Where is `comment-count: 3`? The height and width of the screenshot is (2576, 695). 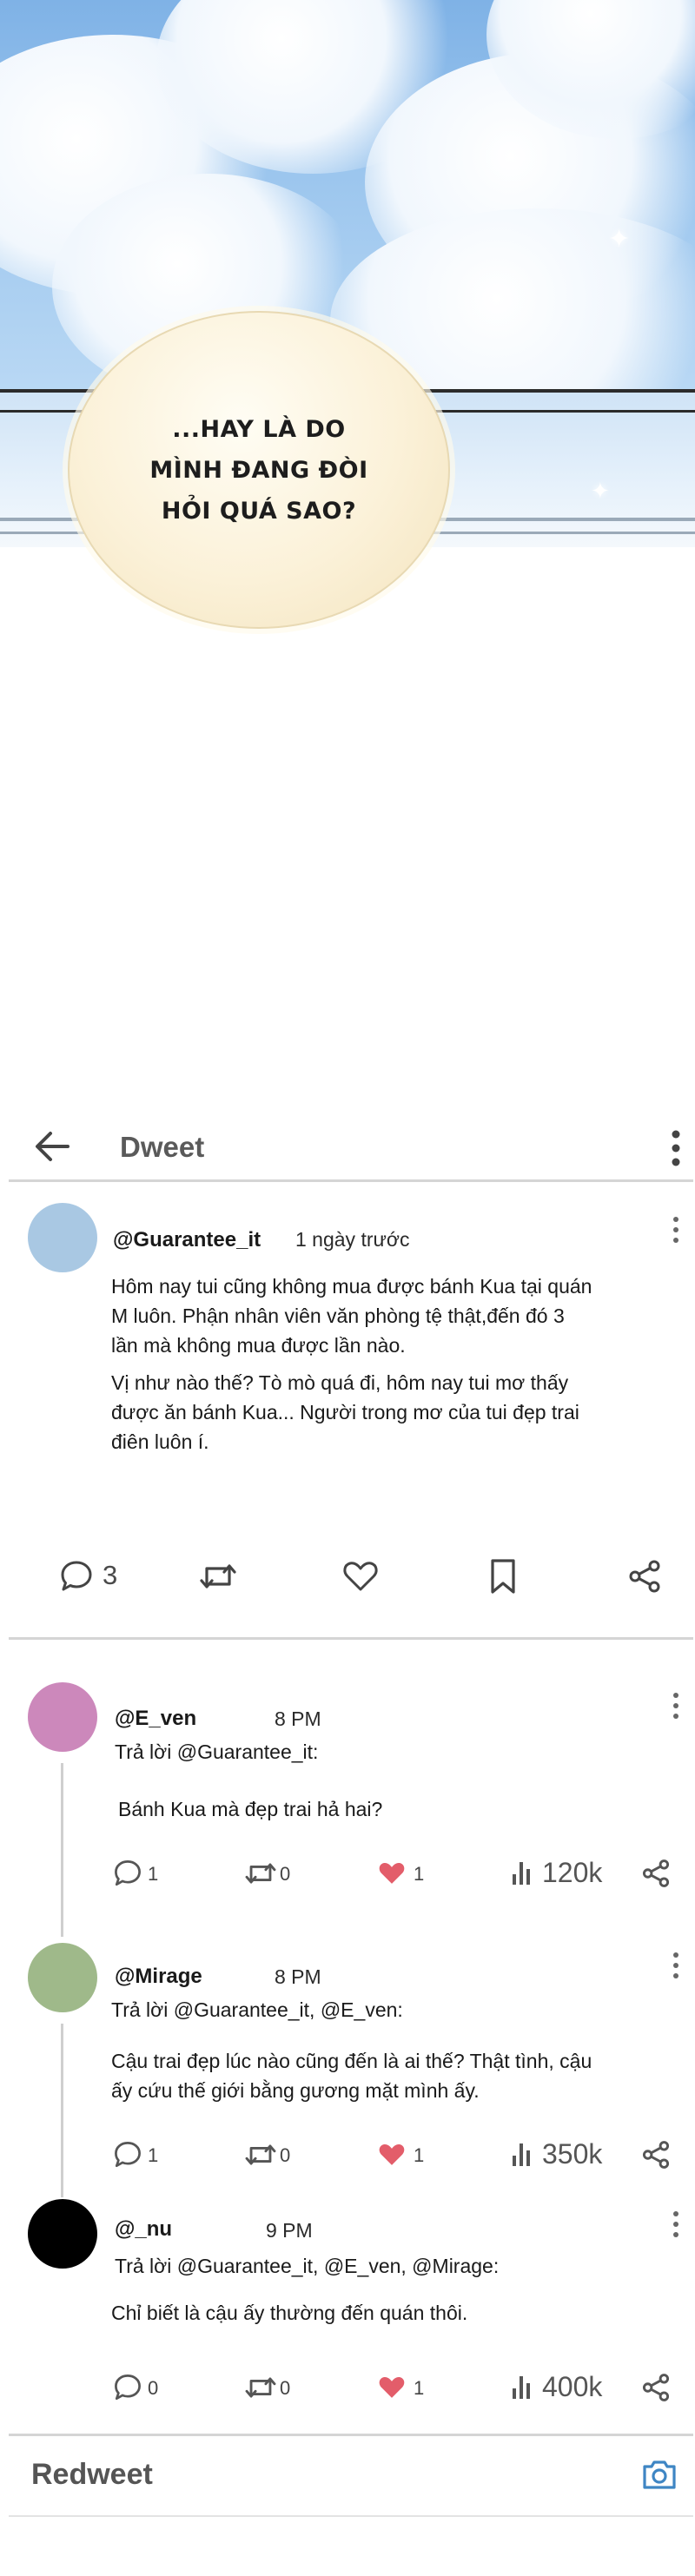 comment-count: 3 is located at coordinates (110, 1575).